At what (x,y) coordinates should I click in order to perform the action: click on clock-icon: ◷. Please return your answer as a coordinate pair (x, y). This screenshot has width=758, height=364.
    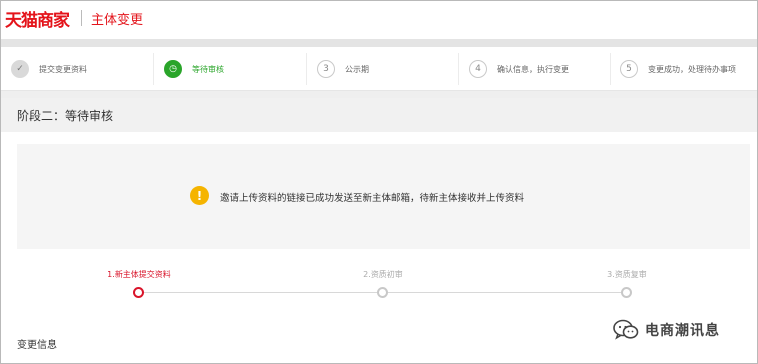
    Looking at the image, I should click on (173, 69).